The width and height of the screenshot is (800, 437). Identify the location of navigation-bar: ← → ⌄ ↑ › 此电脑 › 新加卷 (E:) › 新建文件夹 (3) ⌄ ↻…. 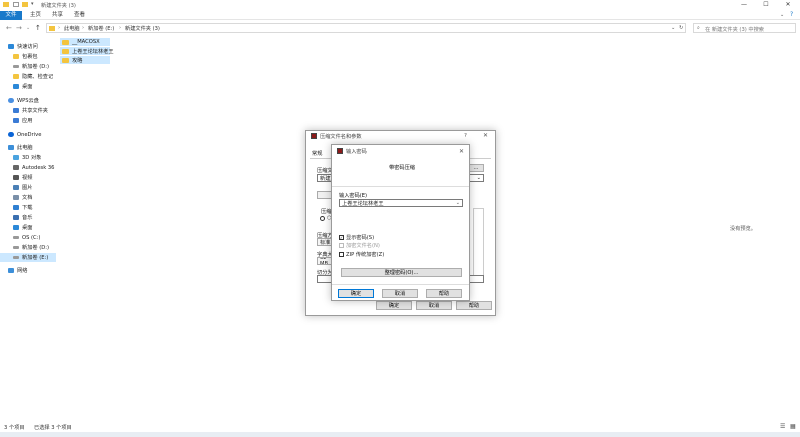
(400, 28).